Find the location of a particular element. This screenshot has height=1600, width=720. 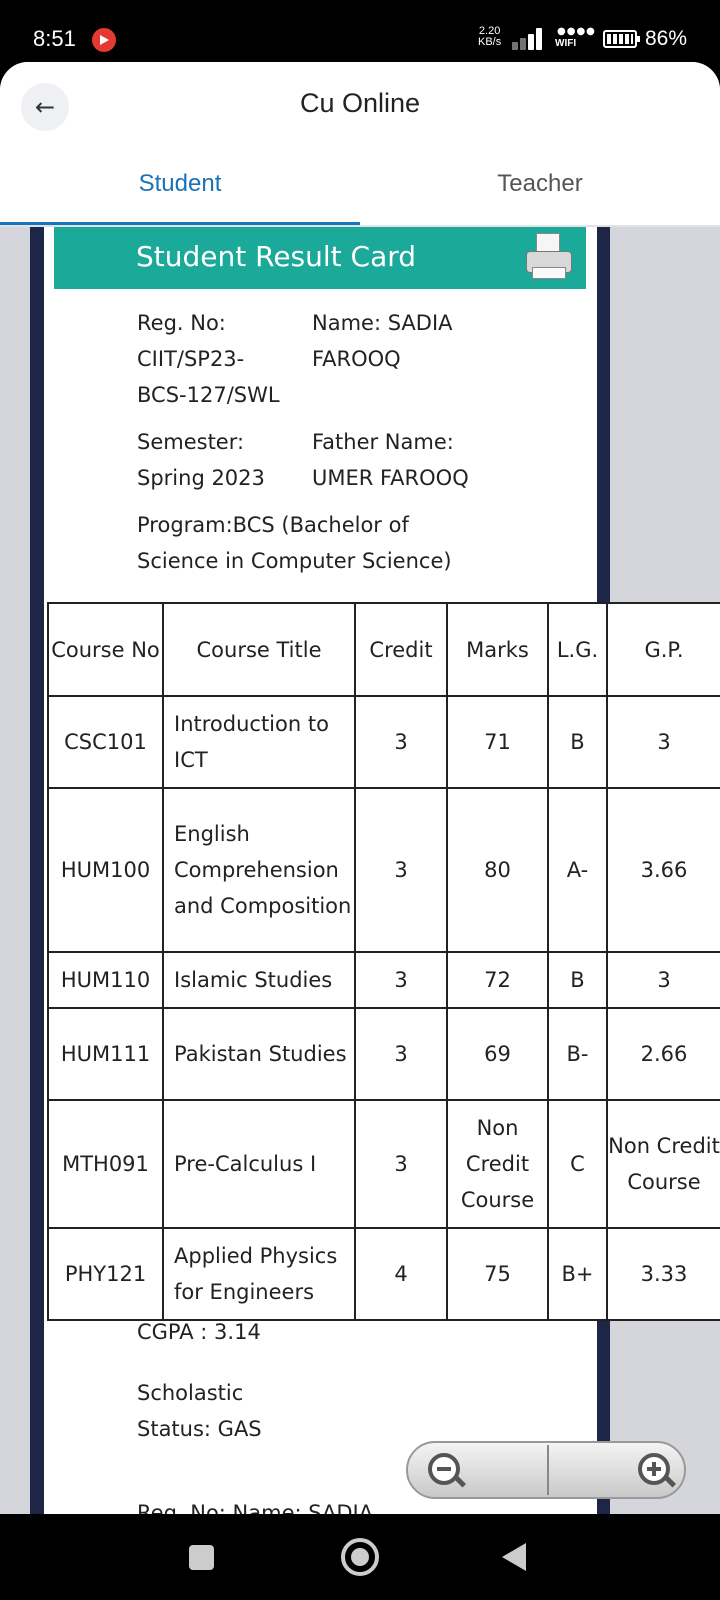

course-title: Applied Physics for Engineers is located at coordinates (259, 1274).